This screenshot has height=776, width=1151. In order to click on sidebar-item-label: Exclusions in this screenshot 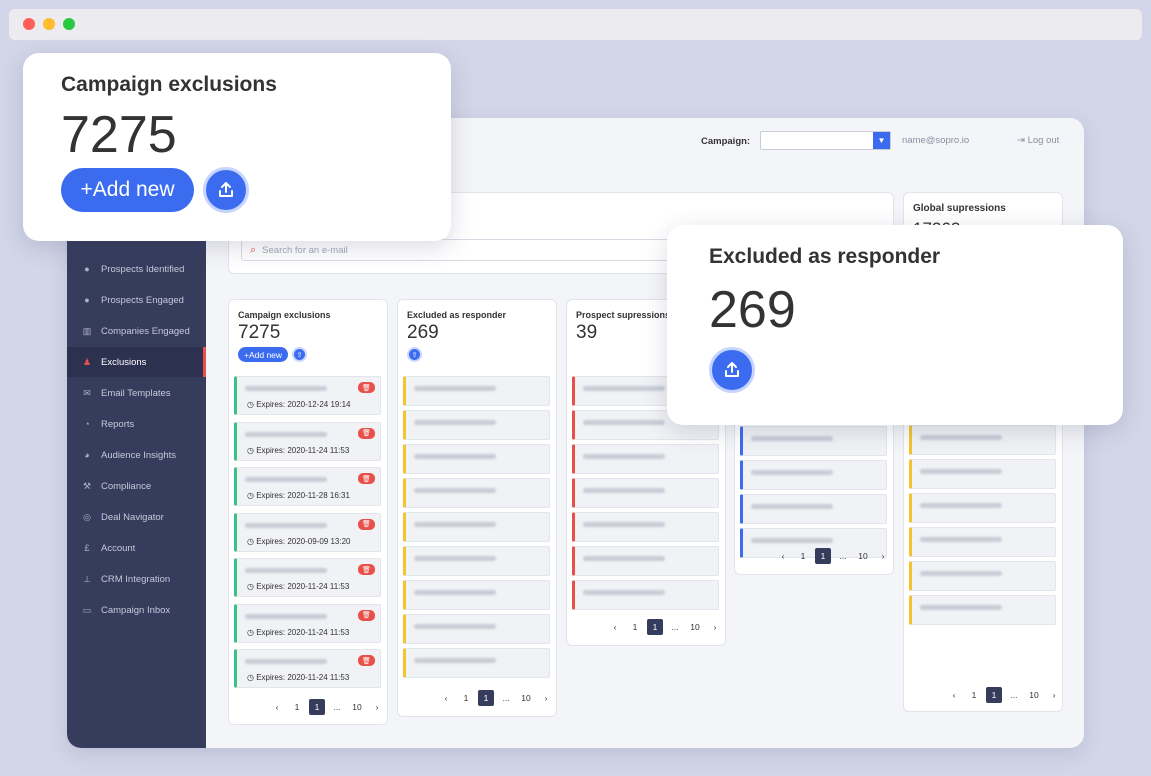, I will do `click(124, 362)`.